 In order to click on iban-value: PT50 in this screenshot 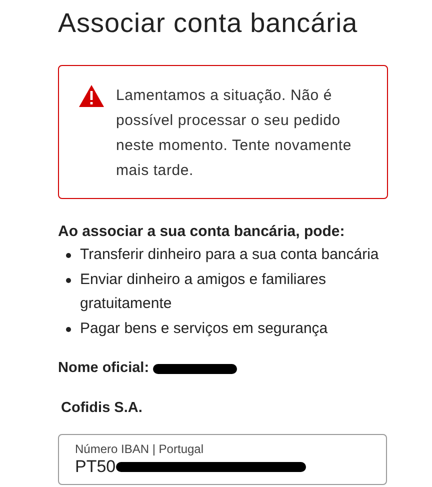, I will do `click(95, 467)`.